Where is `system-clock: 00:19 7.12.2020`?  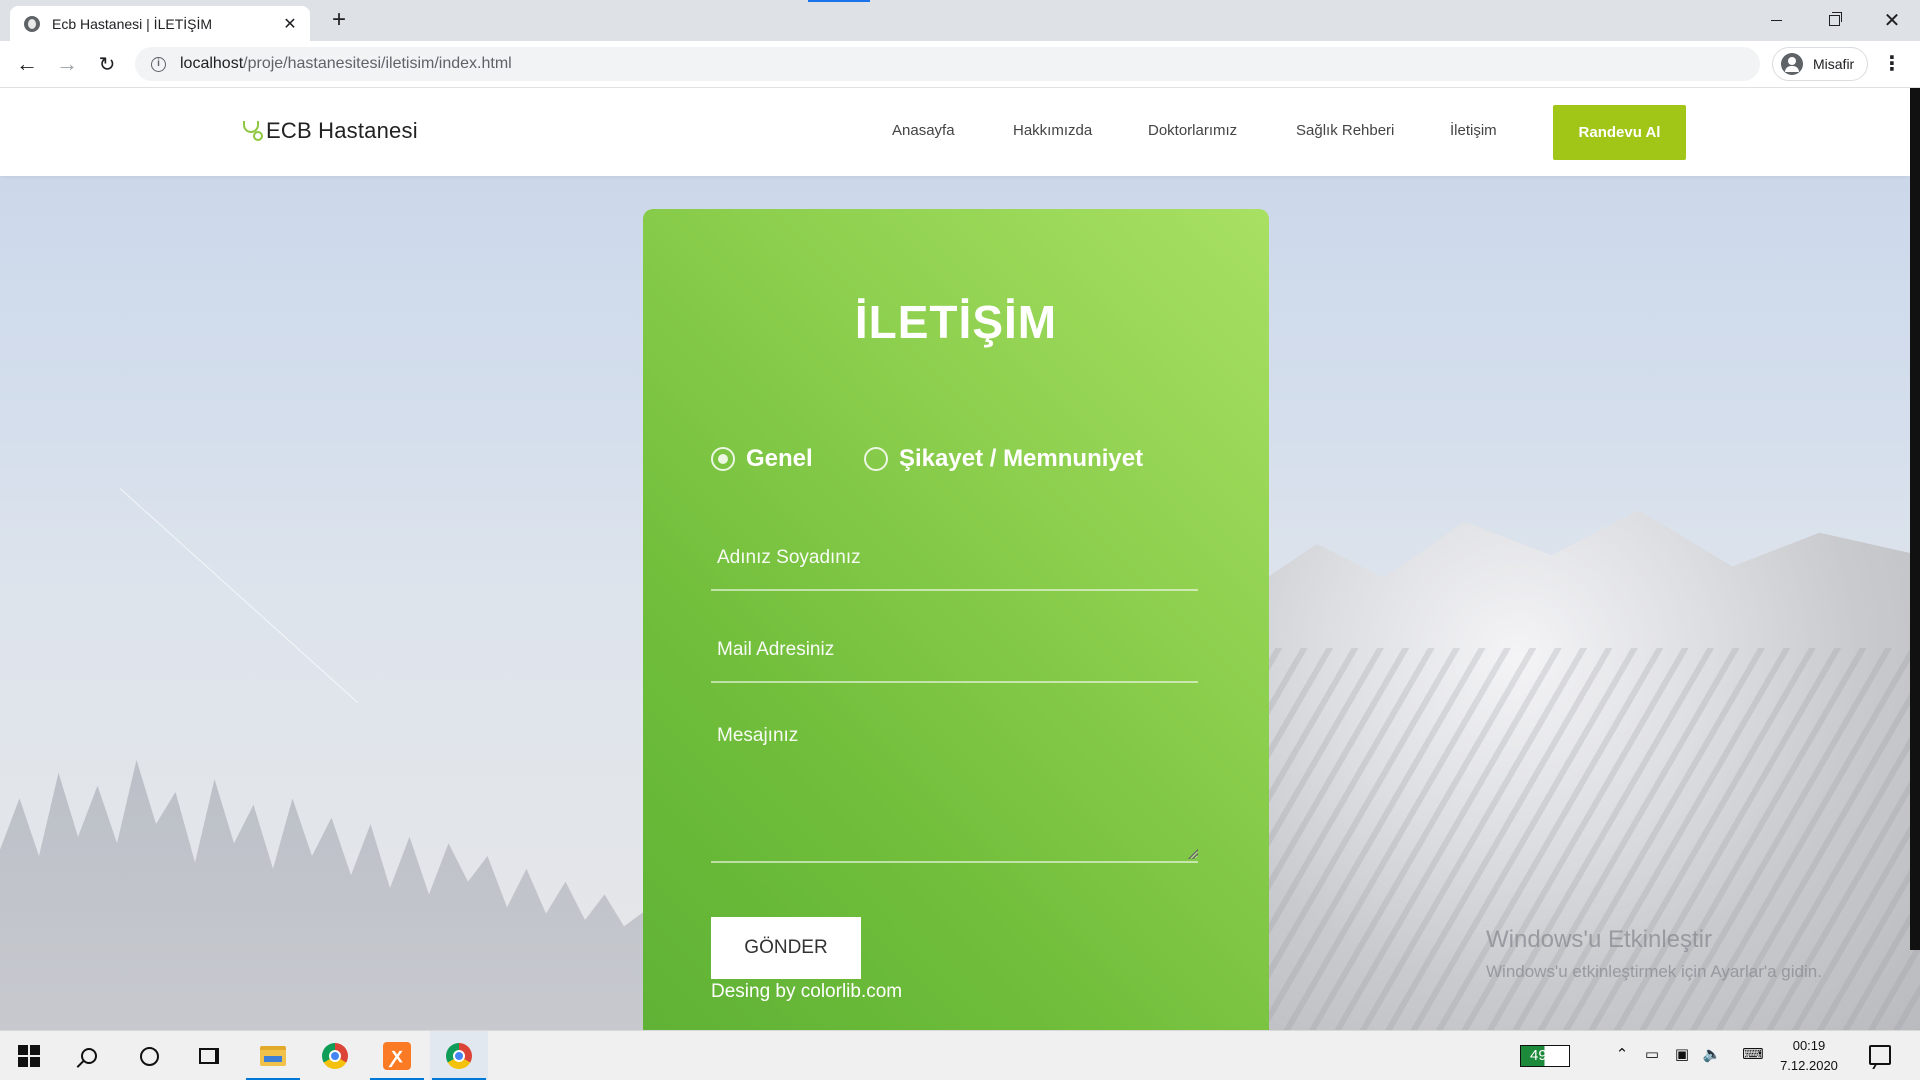 system-clock: 00:19 7.12.2020 is located at coordinates (1809, 1056).